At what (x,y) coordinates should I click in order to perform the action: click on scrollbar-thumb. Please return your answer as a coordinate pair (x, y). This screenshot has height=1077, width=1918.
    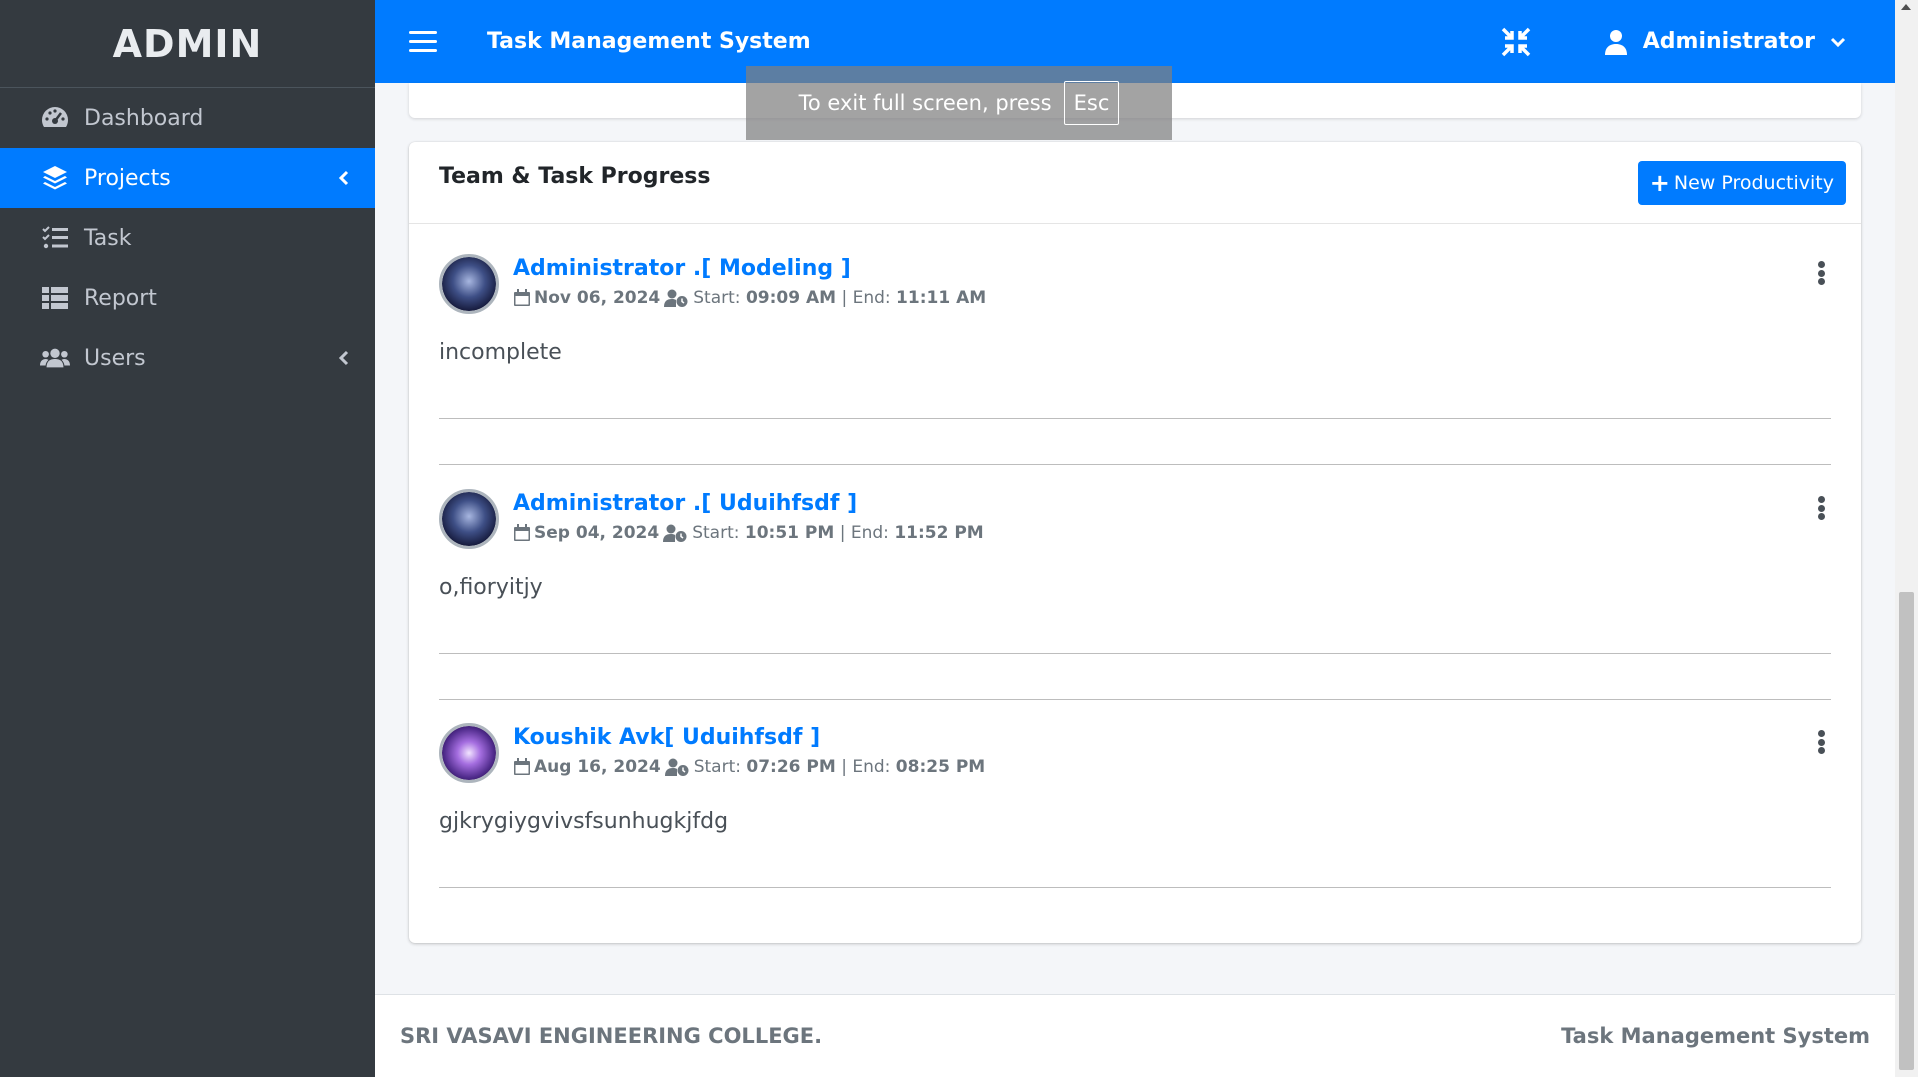
    Looking at the image, I should click on (1906, 831).